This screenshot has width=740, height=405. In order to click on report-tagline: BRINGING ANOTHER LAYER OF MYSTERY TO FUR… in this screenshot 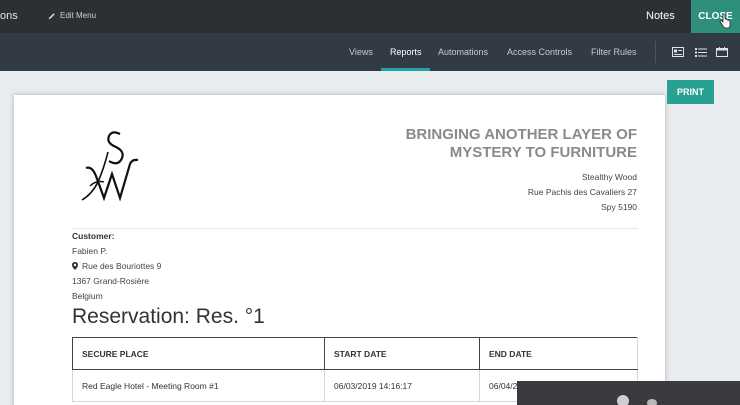, I will do `click(473, 144)`.